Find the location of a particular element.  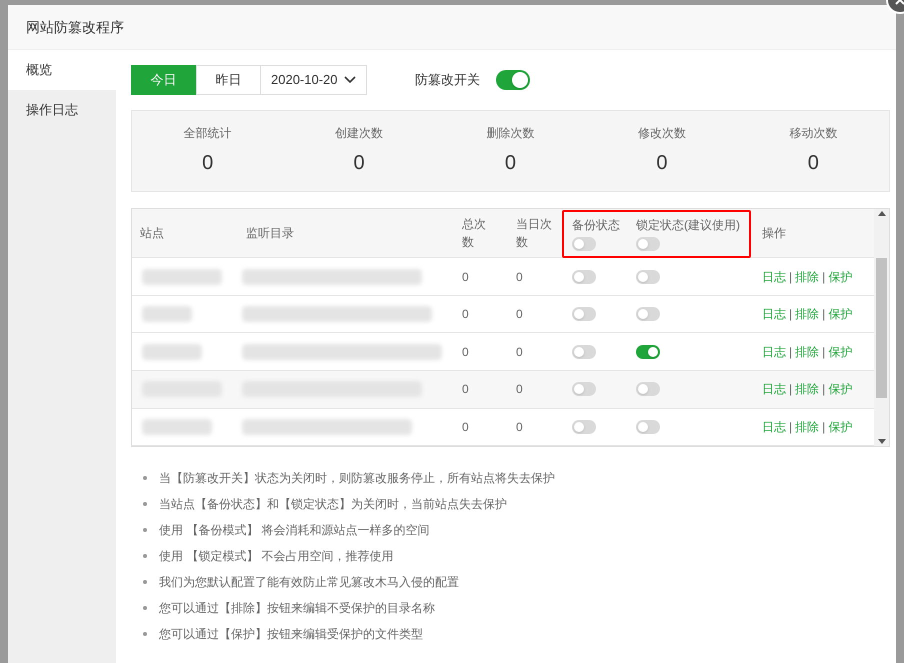

note-text: 使用 【备份模式】 将会消耗和源站点一样多的空间 is located at coordinates (294, 530).